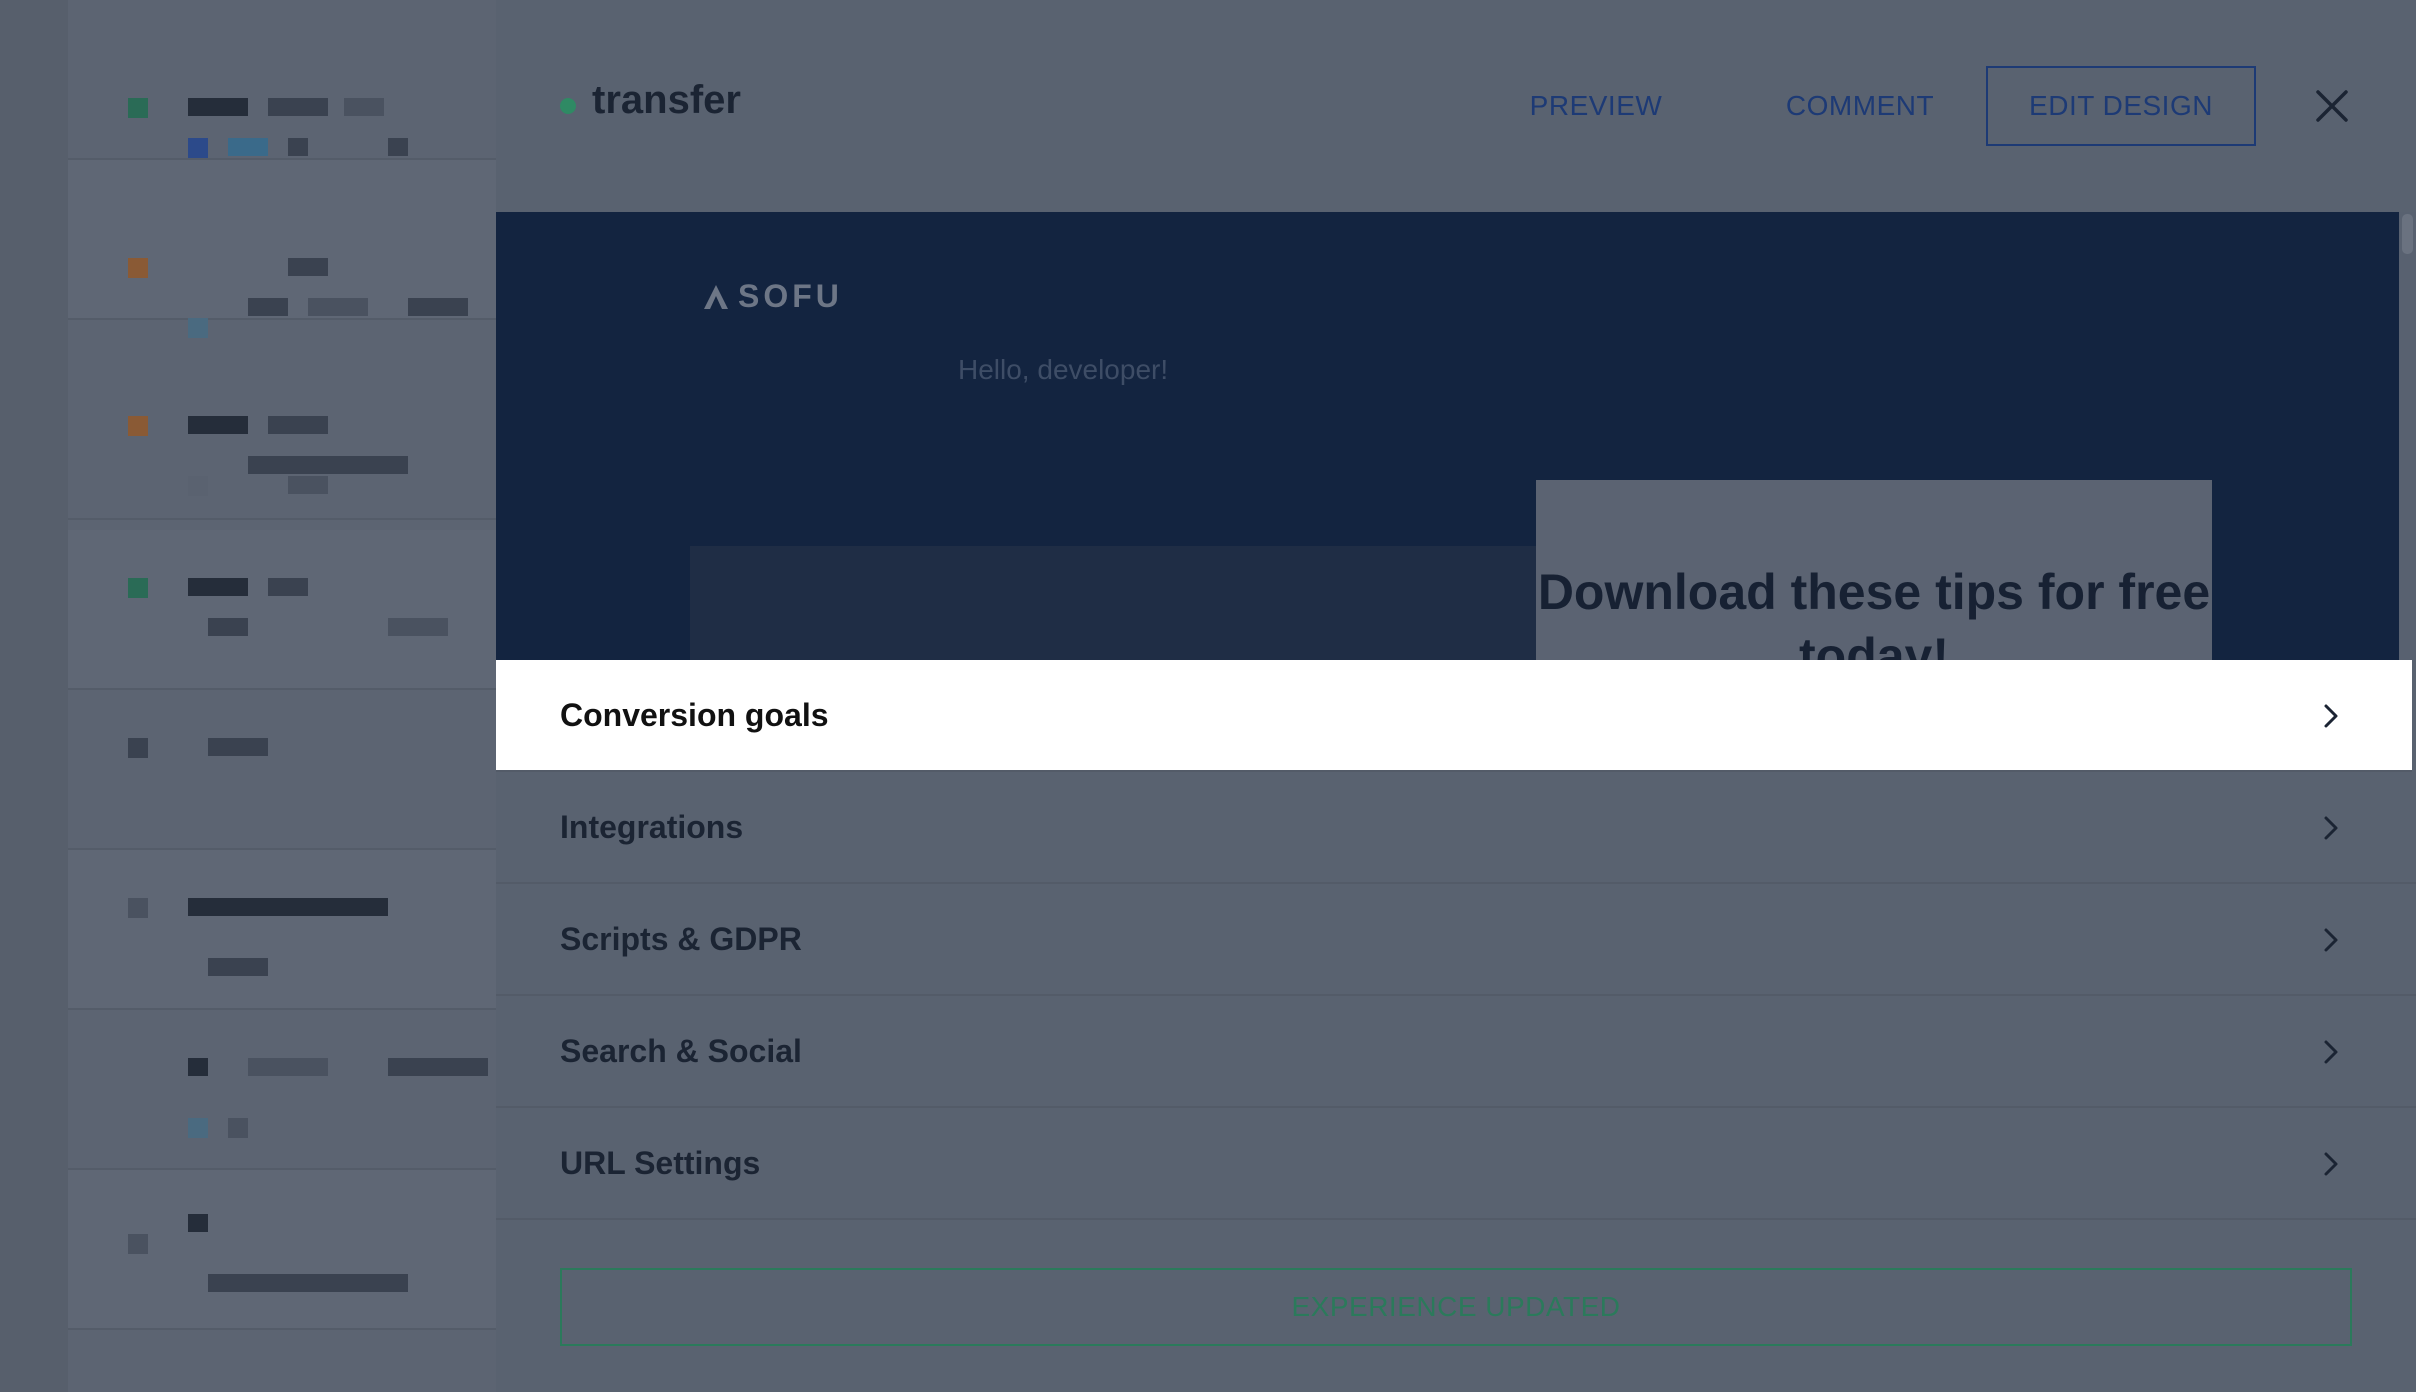  What do you see at coordinates (1456, 1307) in the screenshot?
I see `experience-updated-button: EXPERIENCE UPDATED` at bounding box center [1456, 1307].